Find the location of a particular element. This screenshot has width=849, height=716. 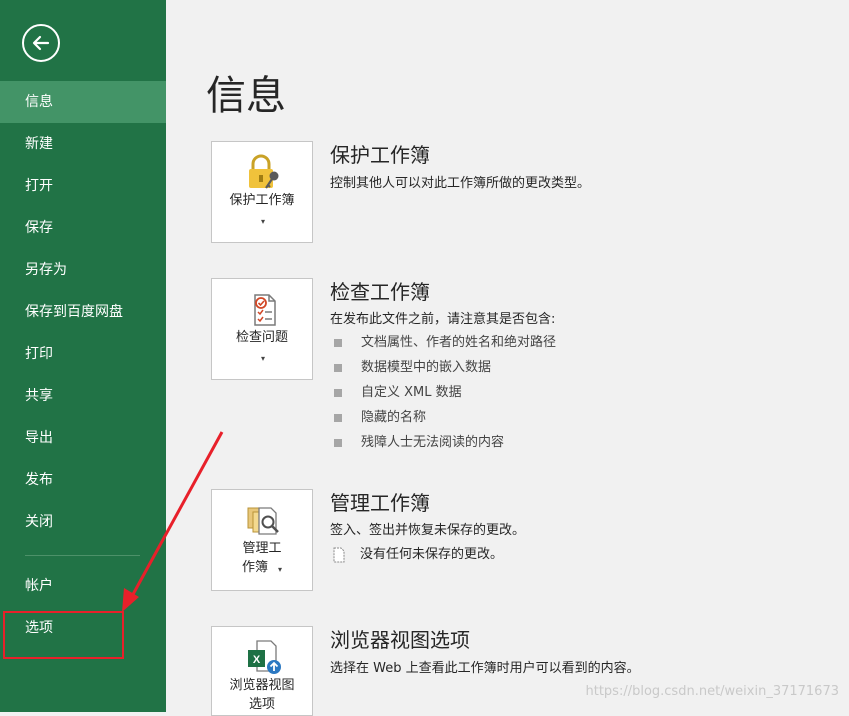

nav-item-info: 信息 is located at coordinates (83, 102).